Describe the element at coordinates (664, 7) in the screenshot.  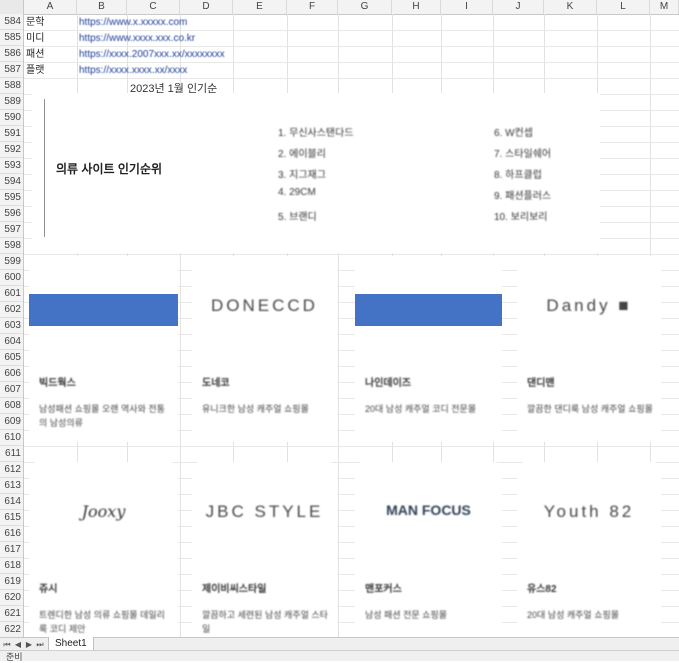
I see `column-header-m: M` at that location.